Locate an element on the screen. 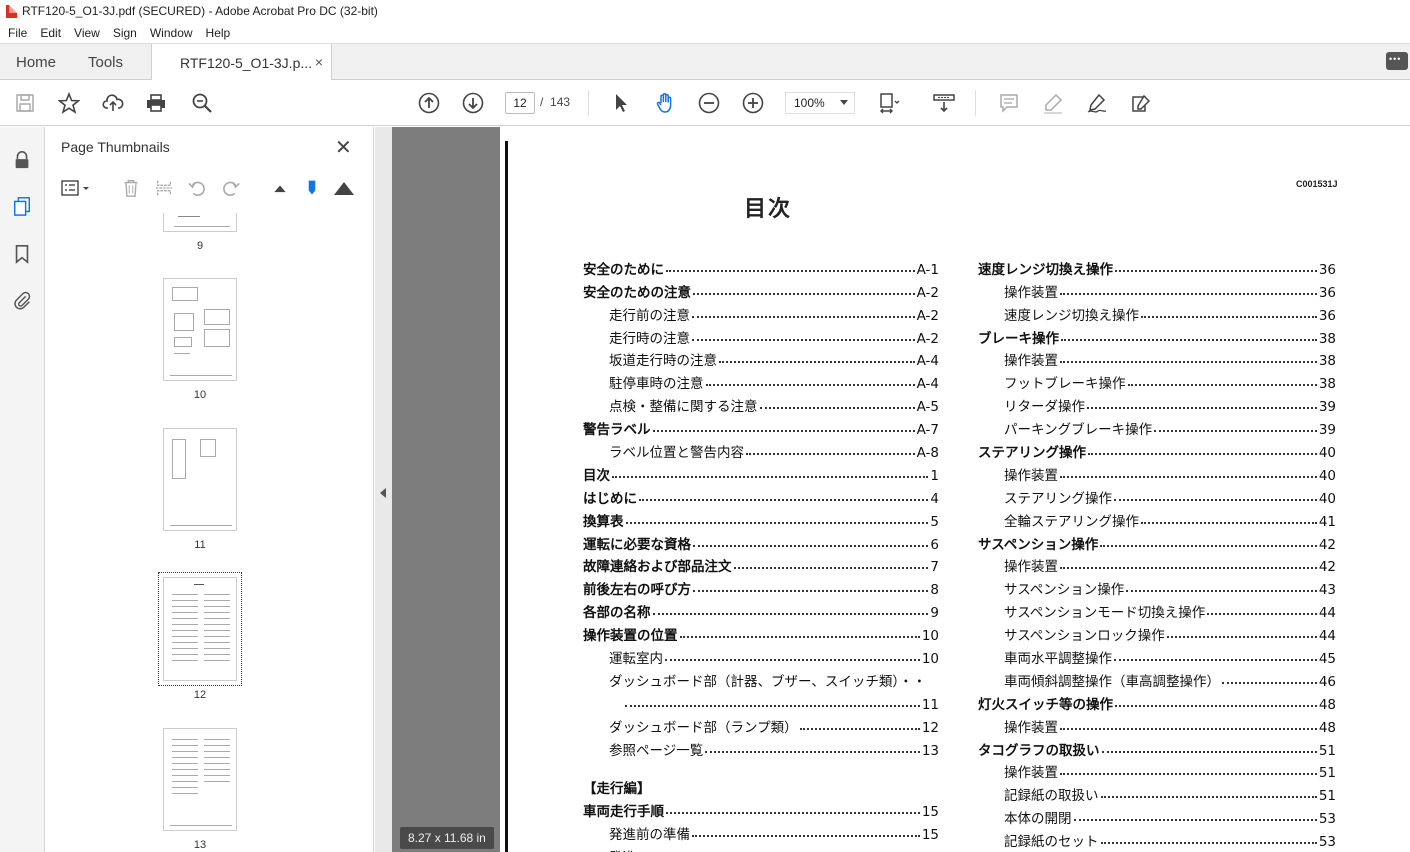  menu-sign: Sign is located at coordinates (125, 33).